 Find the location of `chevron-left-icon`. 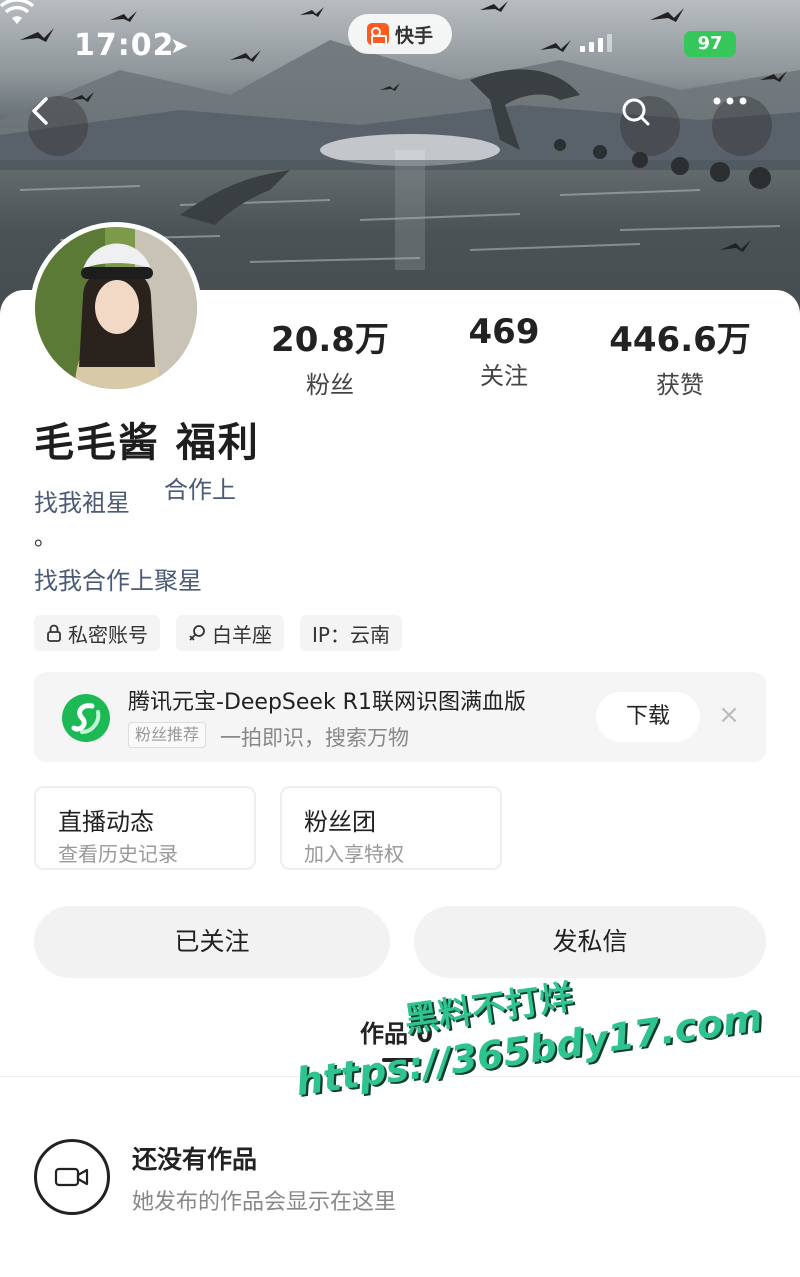

chevron-left-icon is located at coordinates (40, 111).